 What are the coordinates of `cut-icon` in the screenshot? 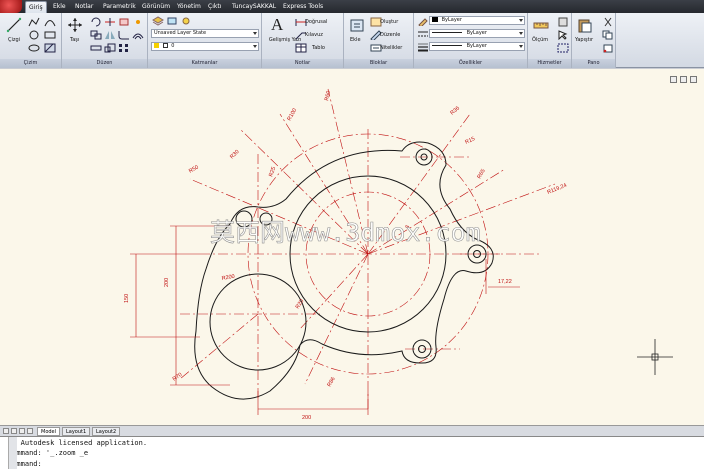 It's located at (608, 22).